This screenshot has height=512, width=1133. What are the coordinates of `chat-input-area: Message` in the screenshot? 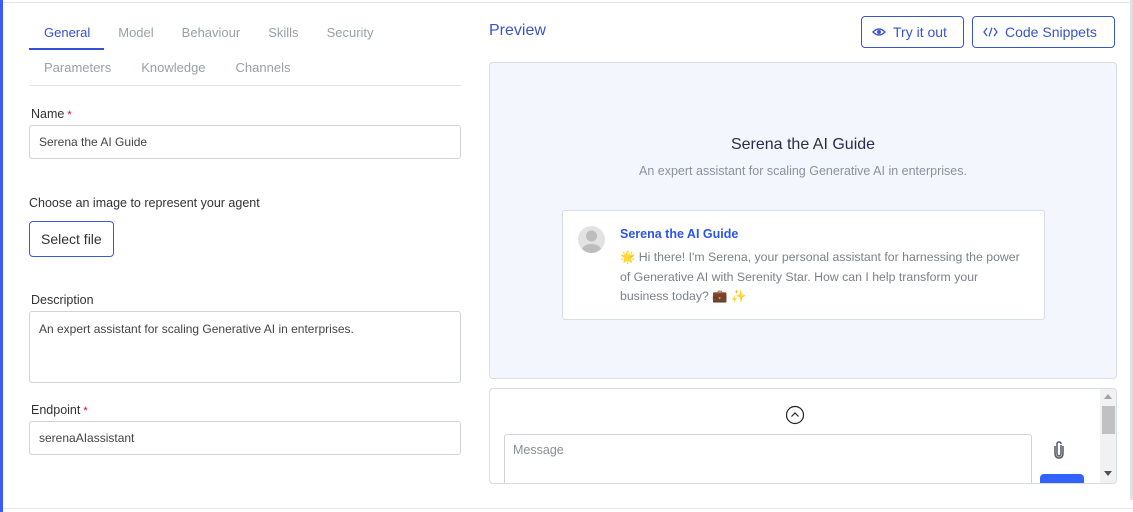 It's located at (803, 436).